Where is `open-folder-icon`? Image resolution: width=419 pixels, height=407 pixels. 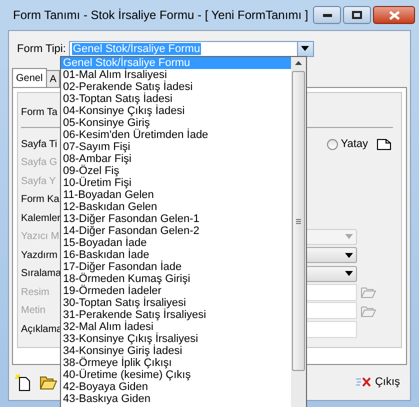
open-folder-icon is located at coordinates (48, 382).